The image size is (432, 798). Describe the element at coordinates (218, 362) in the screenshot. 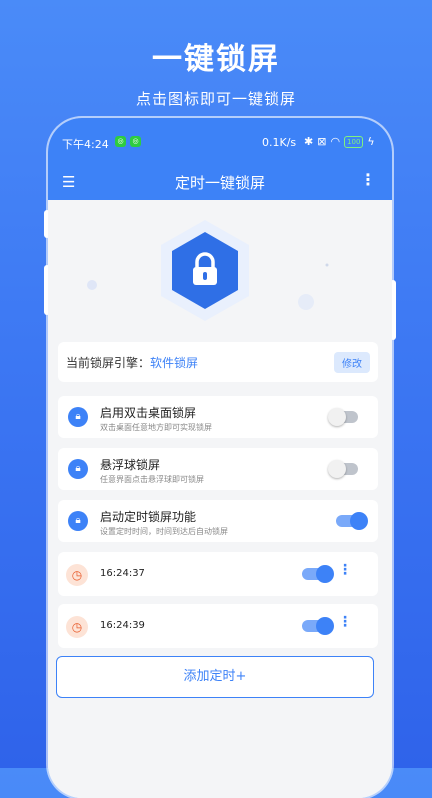

I see `lock-engine-card: 当前锁屏引擎： 软件锁屏 修改` at that location.